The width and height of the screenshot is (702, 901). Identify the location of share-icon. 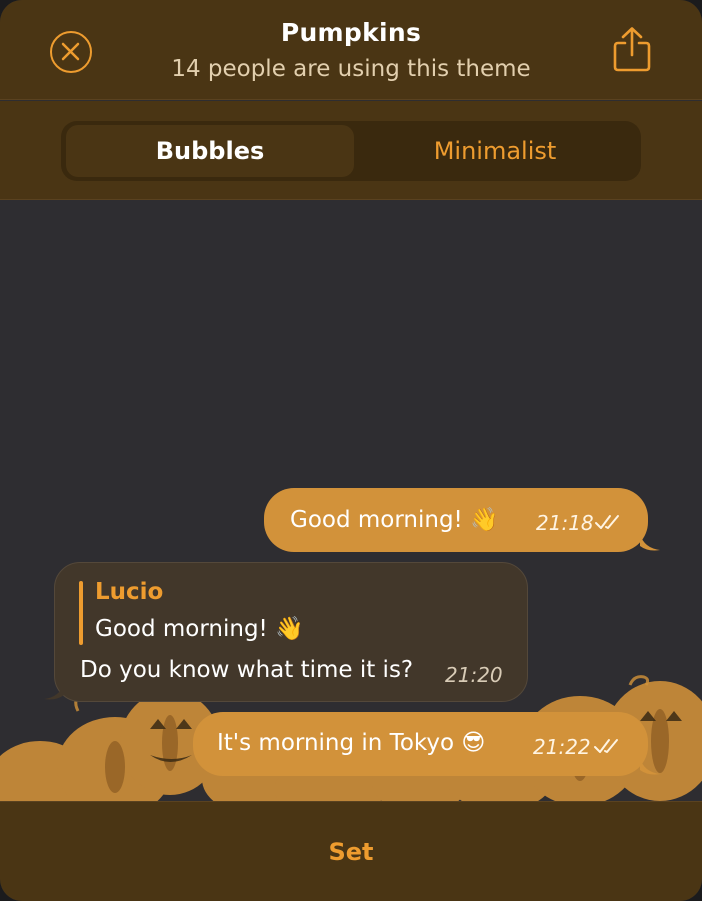
(632, 49).